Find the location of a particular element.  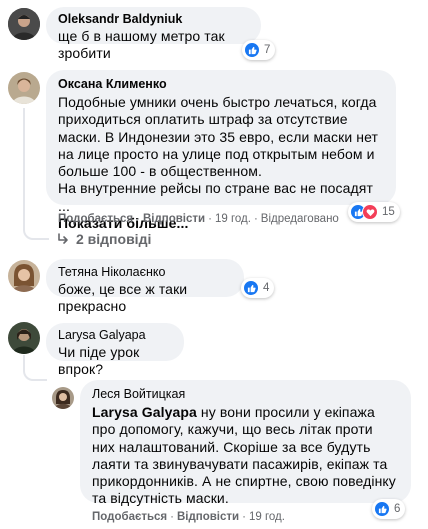

reaction-count: 6 is located at coordinates (389, 509).